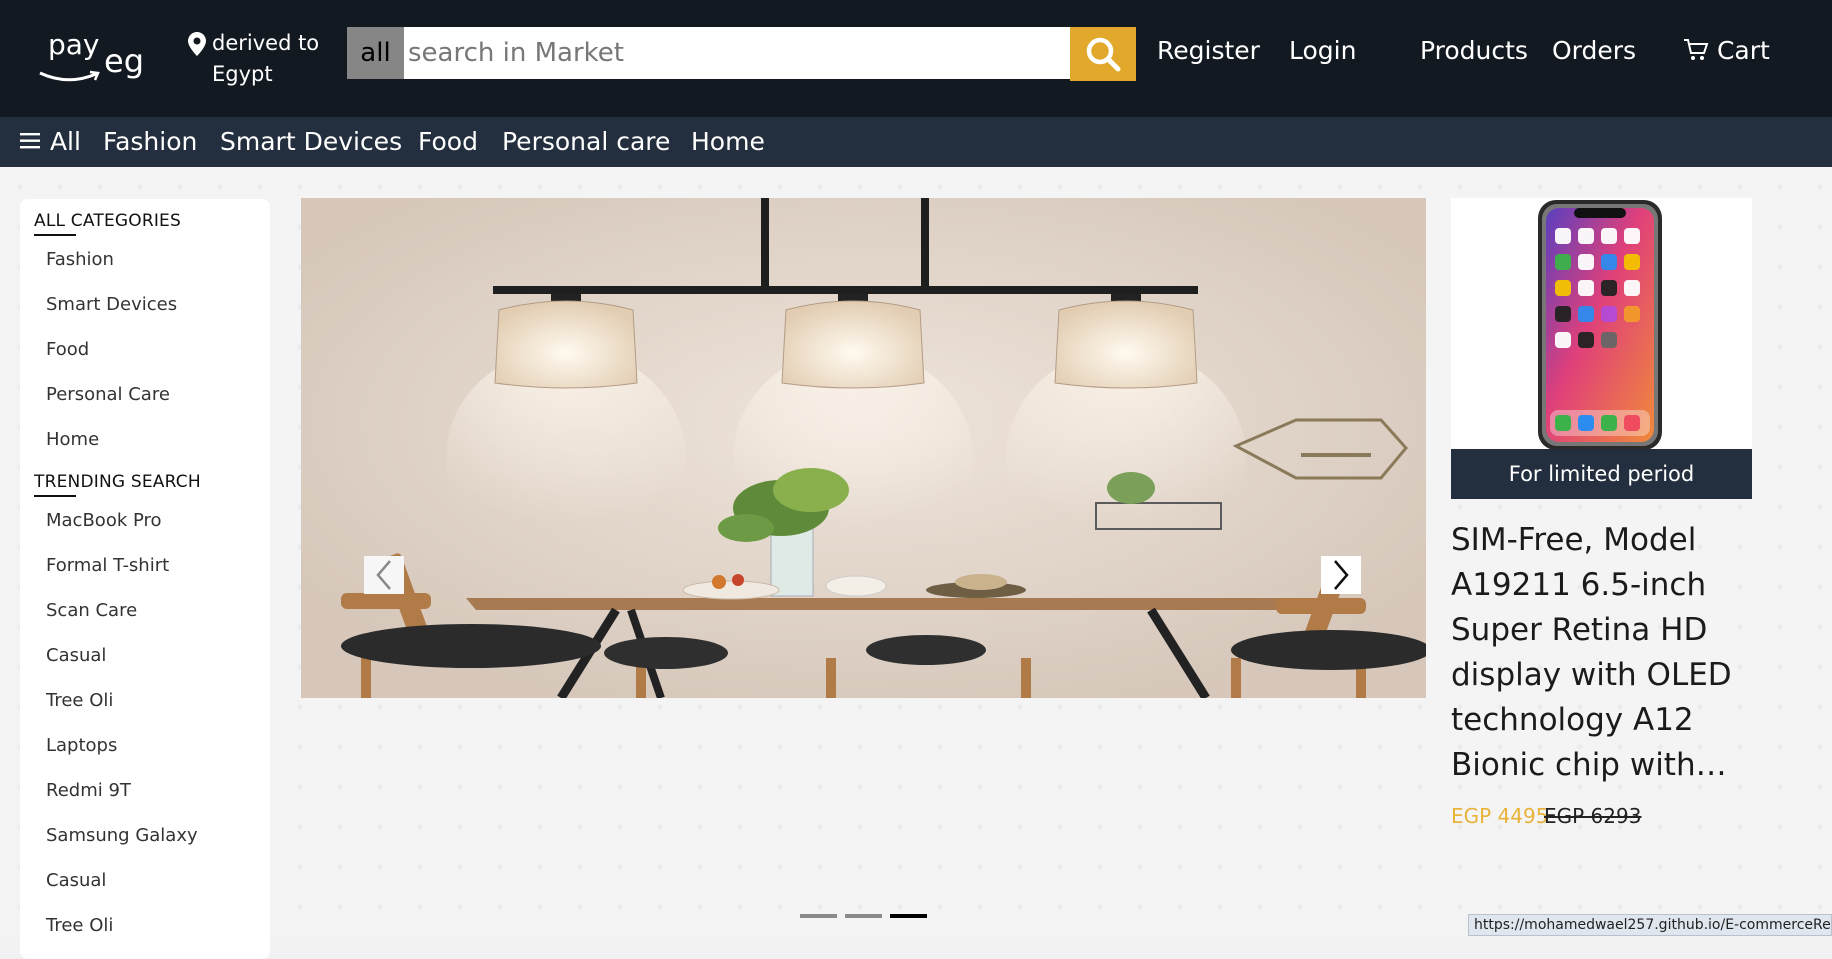 The height and width of the screenshot is (959, 1832). I want to click on promo-price-original: EGP 6293, so click(1593, 816).